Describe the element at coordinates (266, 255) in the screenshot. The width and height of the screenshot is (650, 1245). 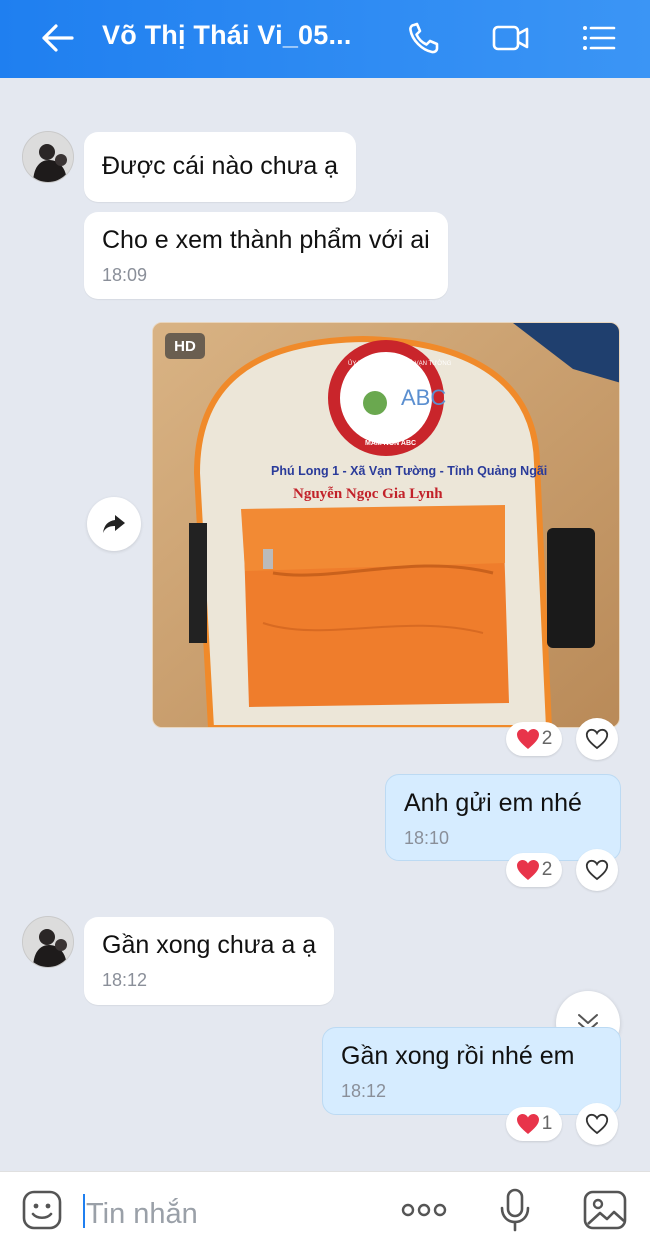
I see `message-bubble-incoming: Cho e xem thành phẩm với ai 18:09` at that location.